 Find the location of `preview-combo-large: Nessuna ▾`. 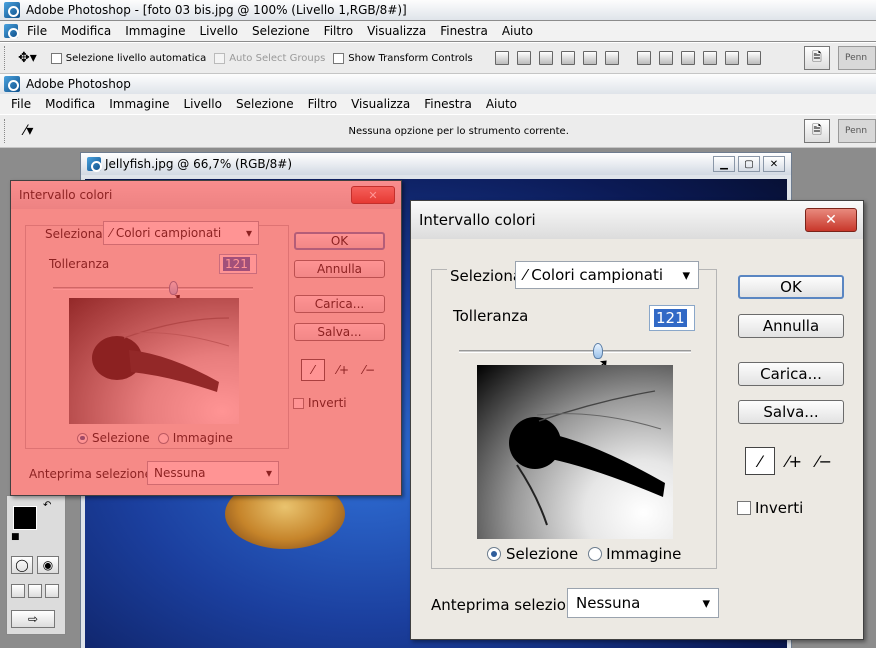

preview-combo-large: Nessuna ▾ is located at coordinates (643, 603).